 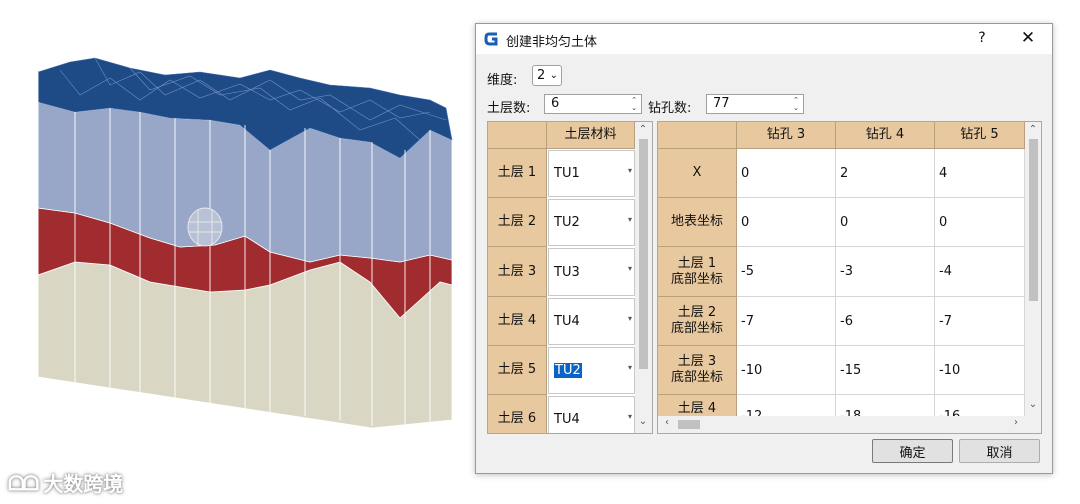 I want to click on material-combo: TU3 ▾, so click(x=591, y=272).